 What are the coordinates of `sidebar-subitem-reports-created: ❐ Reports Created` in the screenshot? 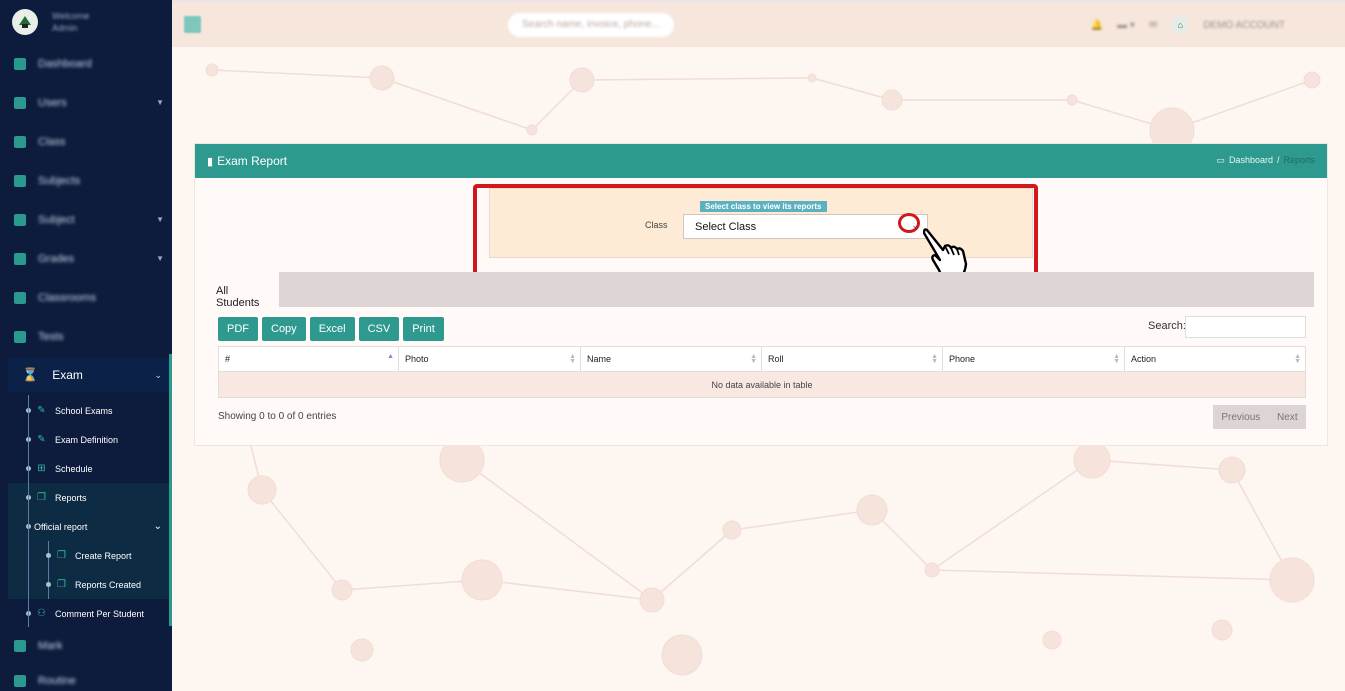 It's located at (90, 584).